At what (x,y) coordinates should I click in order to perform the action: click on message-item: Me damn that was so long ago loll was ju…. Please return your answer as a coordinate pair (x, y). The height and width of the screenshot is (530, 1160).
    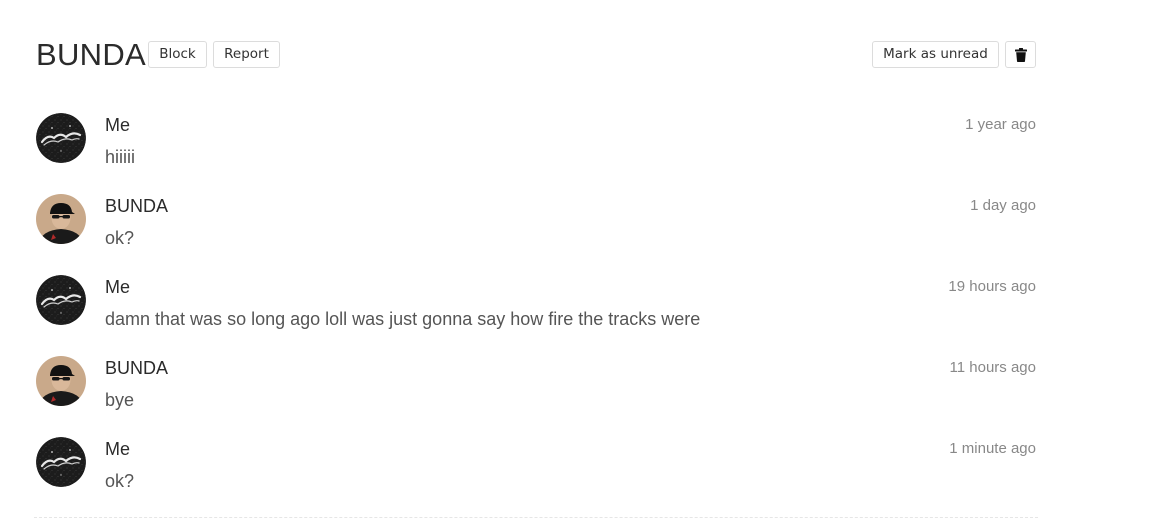
    Looking at the image, I should click on (536, 305).